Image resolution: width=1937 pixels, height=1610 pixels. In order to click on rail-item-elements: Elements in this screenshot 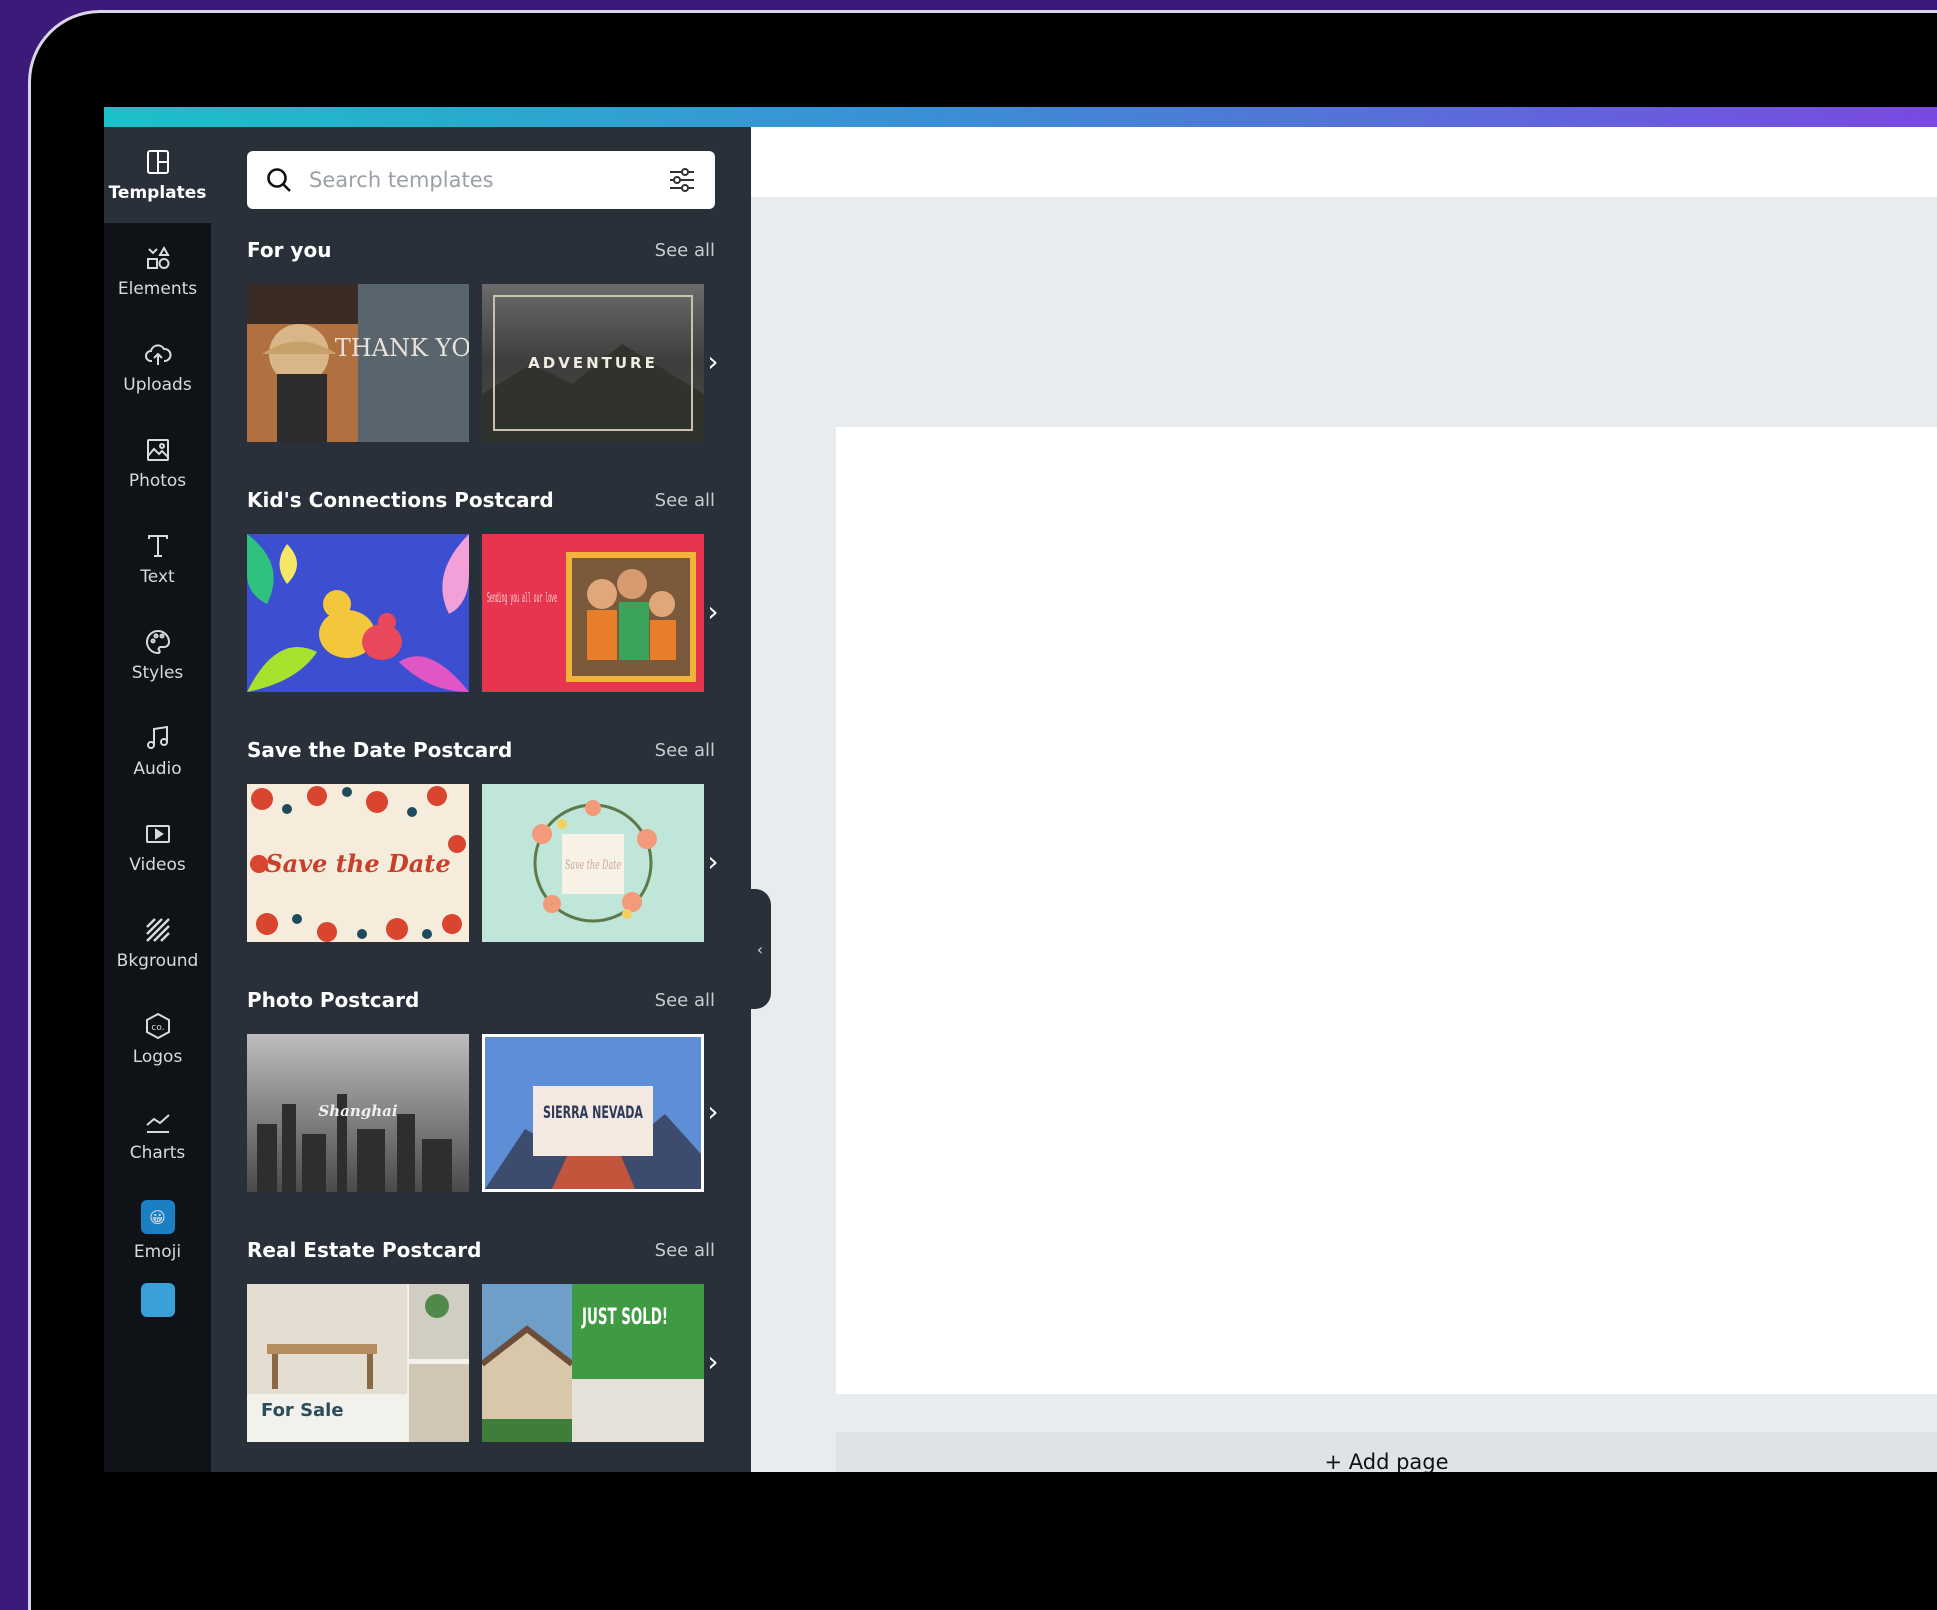, I will do `click(157, 271)`.